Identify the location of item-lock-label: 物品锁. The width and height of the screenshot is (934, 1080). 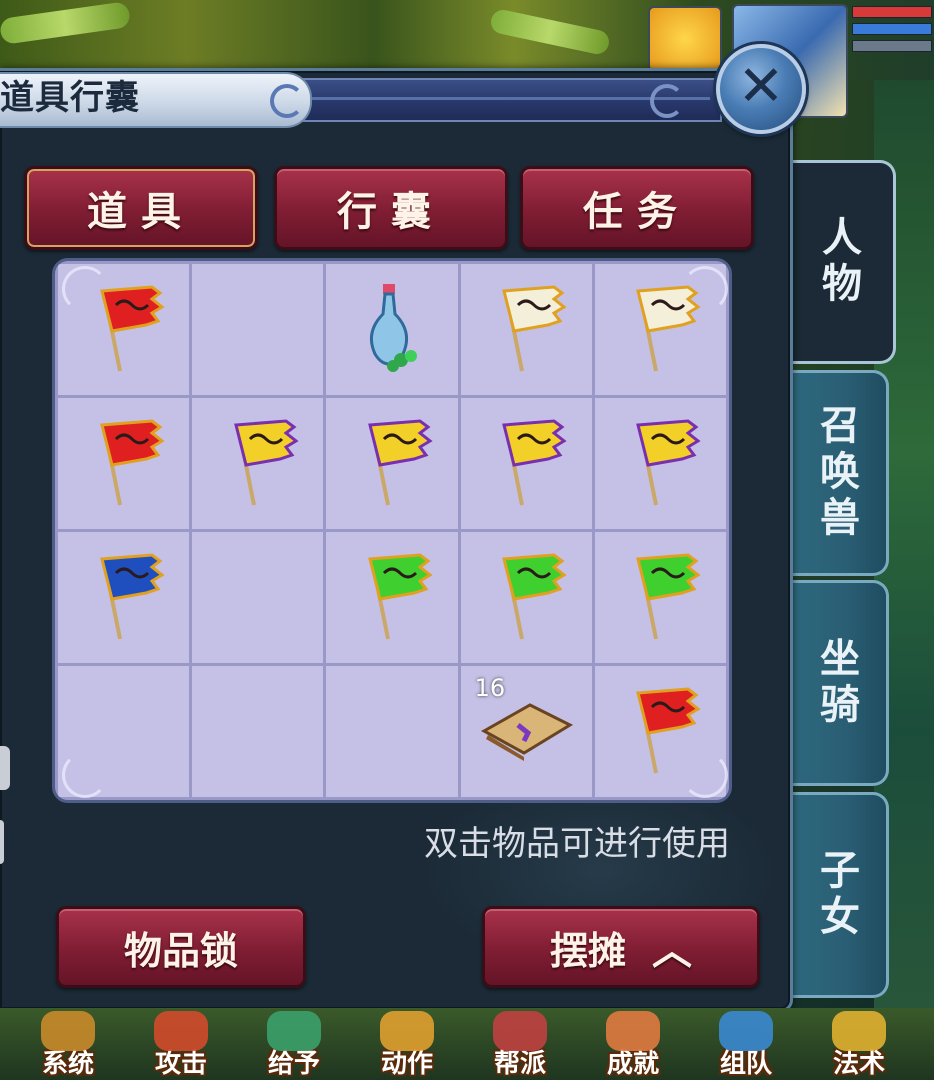
(180, 950).